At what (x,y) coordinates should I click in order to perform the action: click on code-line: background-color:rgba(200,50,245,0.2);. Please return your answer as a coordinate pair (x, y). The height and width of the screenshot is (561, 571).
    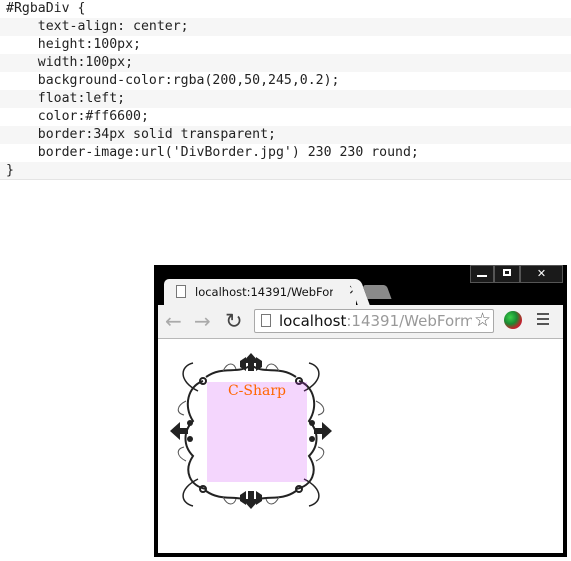
    Looking at the image, I should click on (173, 80).